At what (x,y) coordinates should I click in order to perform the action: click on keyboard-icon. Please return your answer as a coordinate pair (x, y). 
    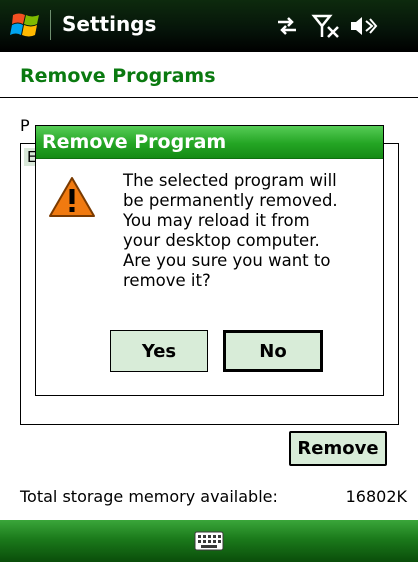
    Looking at the image, I should click on (209, 541).